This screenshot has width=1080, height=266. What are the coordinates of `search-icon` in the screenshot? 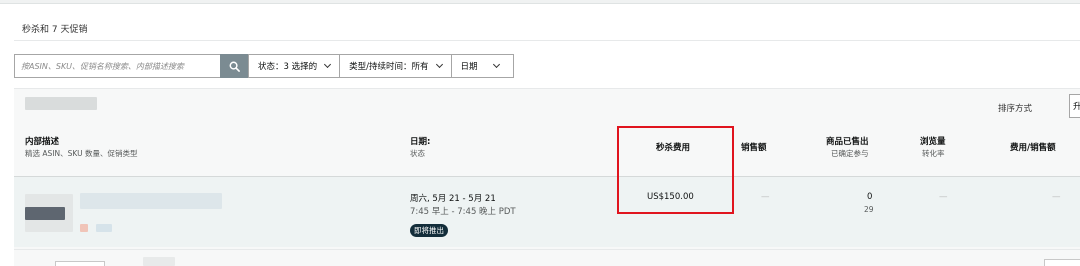 It's located at (234, 66).